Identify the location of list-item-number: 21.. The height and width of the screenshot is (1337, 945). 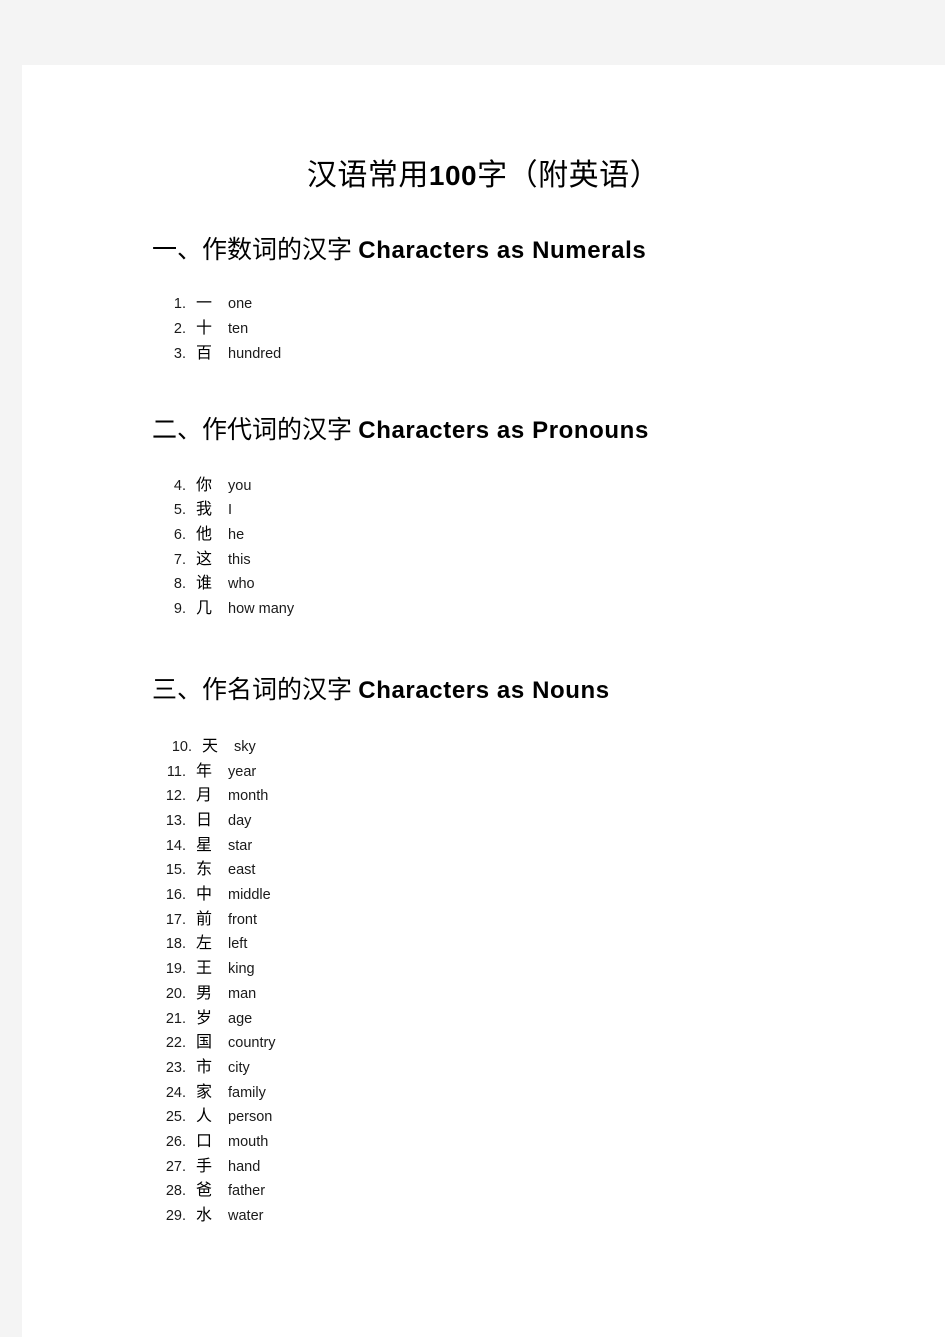
(175, 1018).